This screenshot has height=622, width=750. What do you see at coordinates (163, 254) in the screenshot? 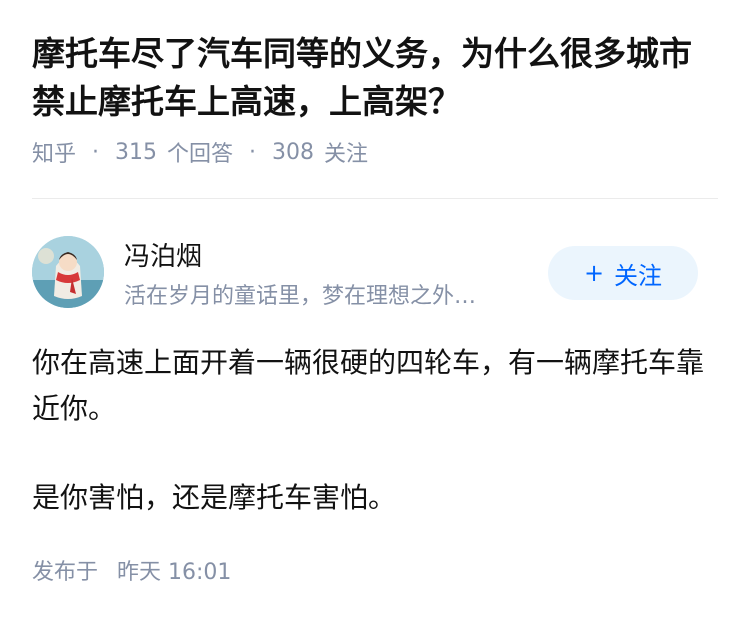
I see `author-name: 冯泊烟` at bounding box center [163, 254].